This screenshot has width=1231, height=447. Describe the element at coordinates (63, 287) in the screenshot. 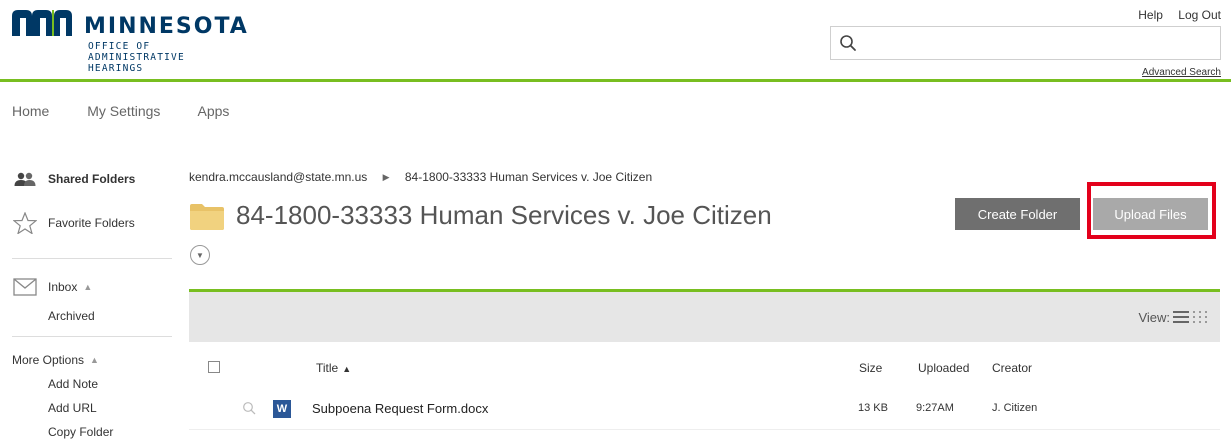

I see `sidebar-label-inbox: Inbox` at that location.